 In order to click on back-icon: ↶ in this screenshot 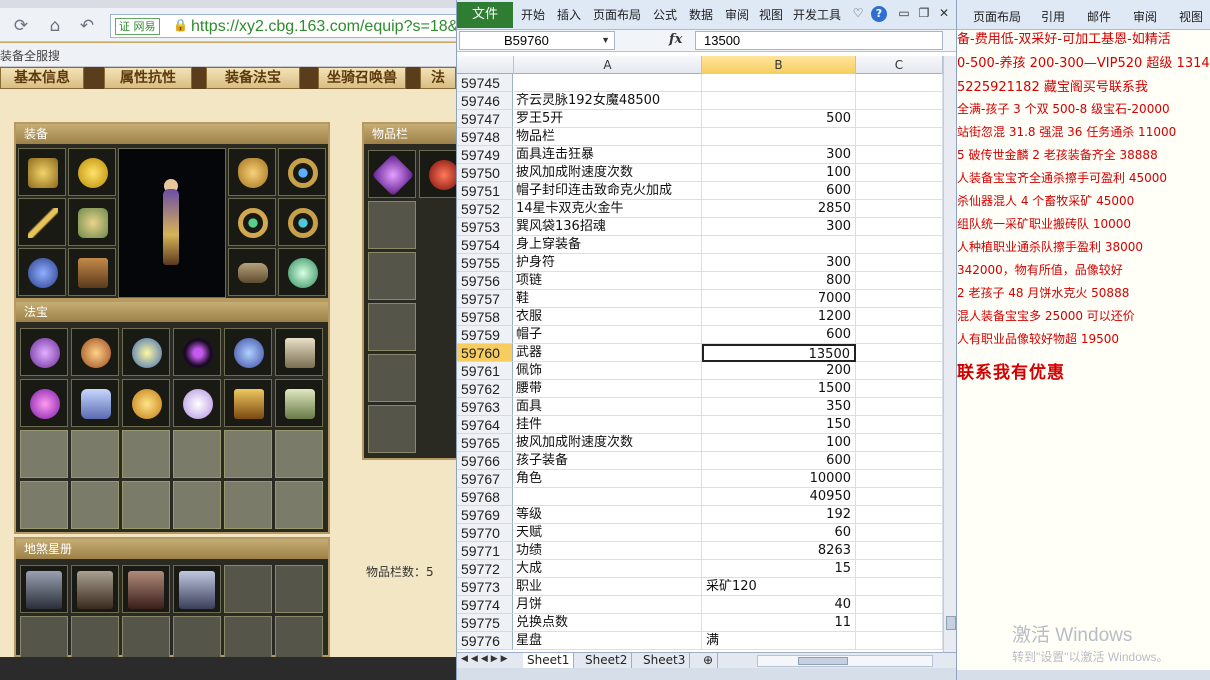, I will do `click(87, 26)`.